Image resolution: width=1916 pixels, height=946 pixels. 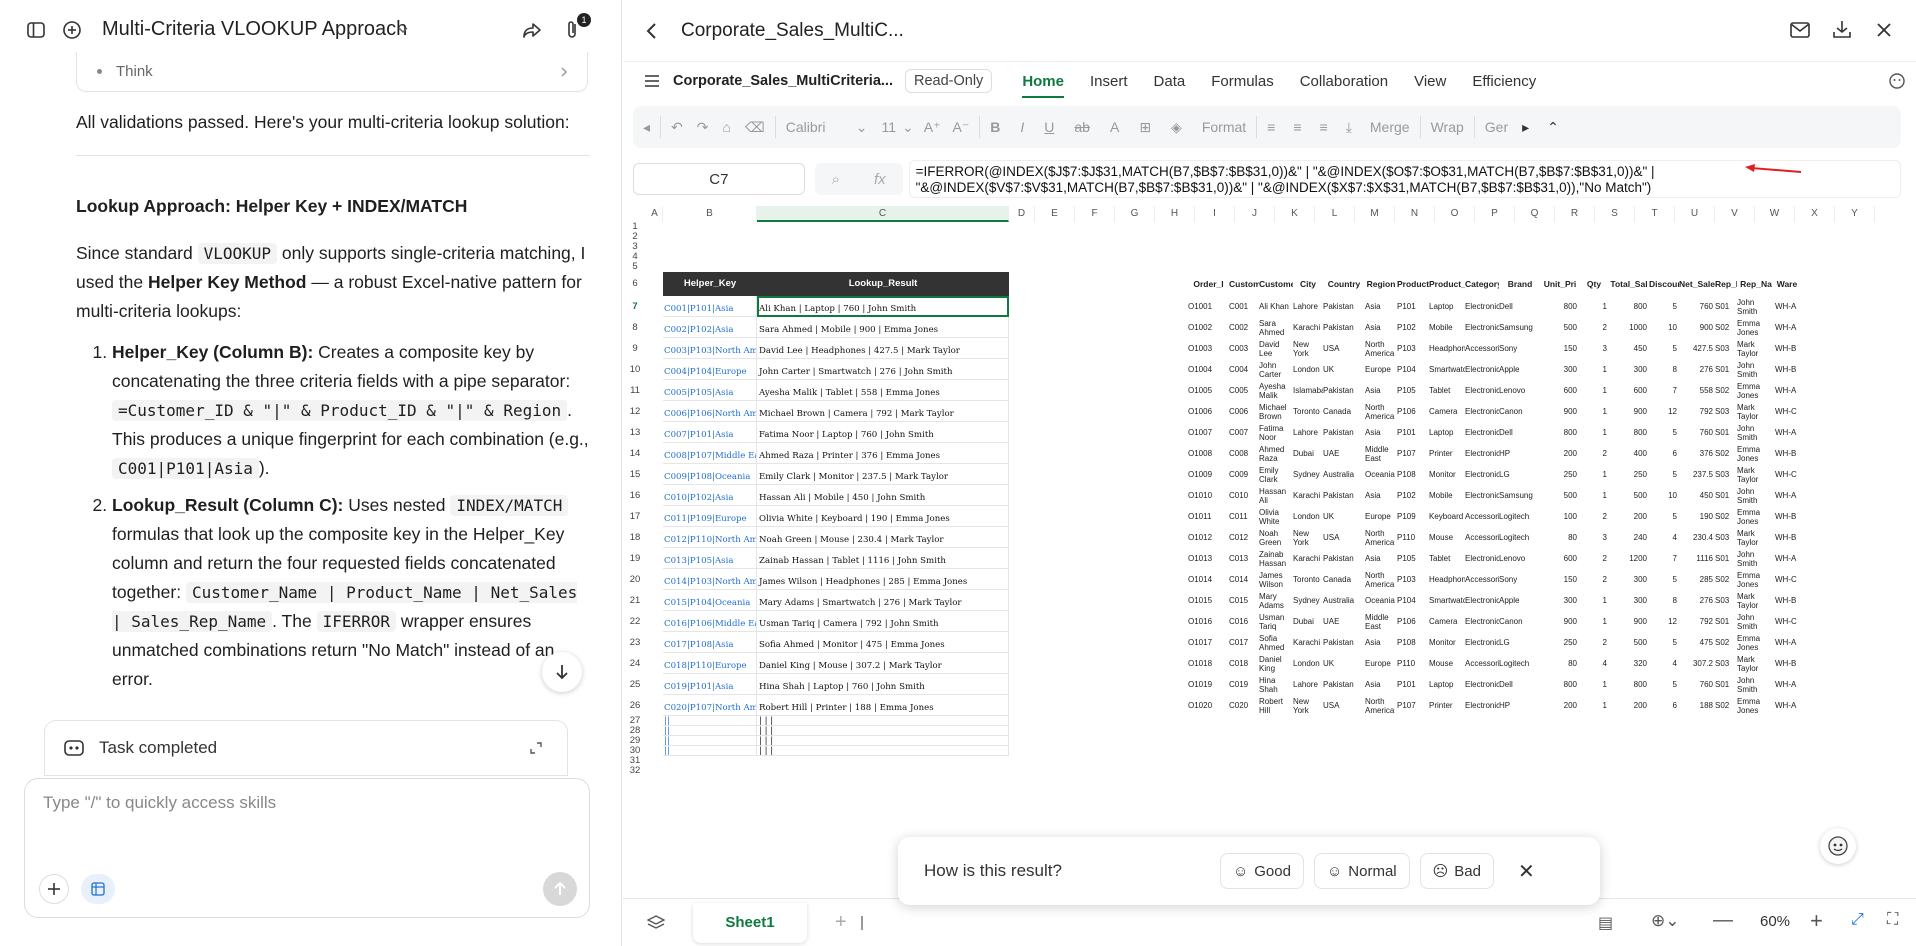 What do you see at coordinates (1344, 705) in the screenshot?
I see `data-cell: USA` at bounding box center [1344, 705].